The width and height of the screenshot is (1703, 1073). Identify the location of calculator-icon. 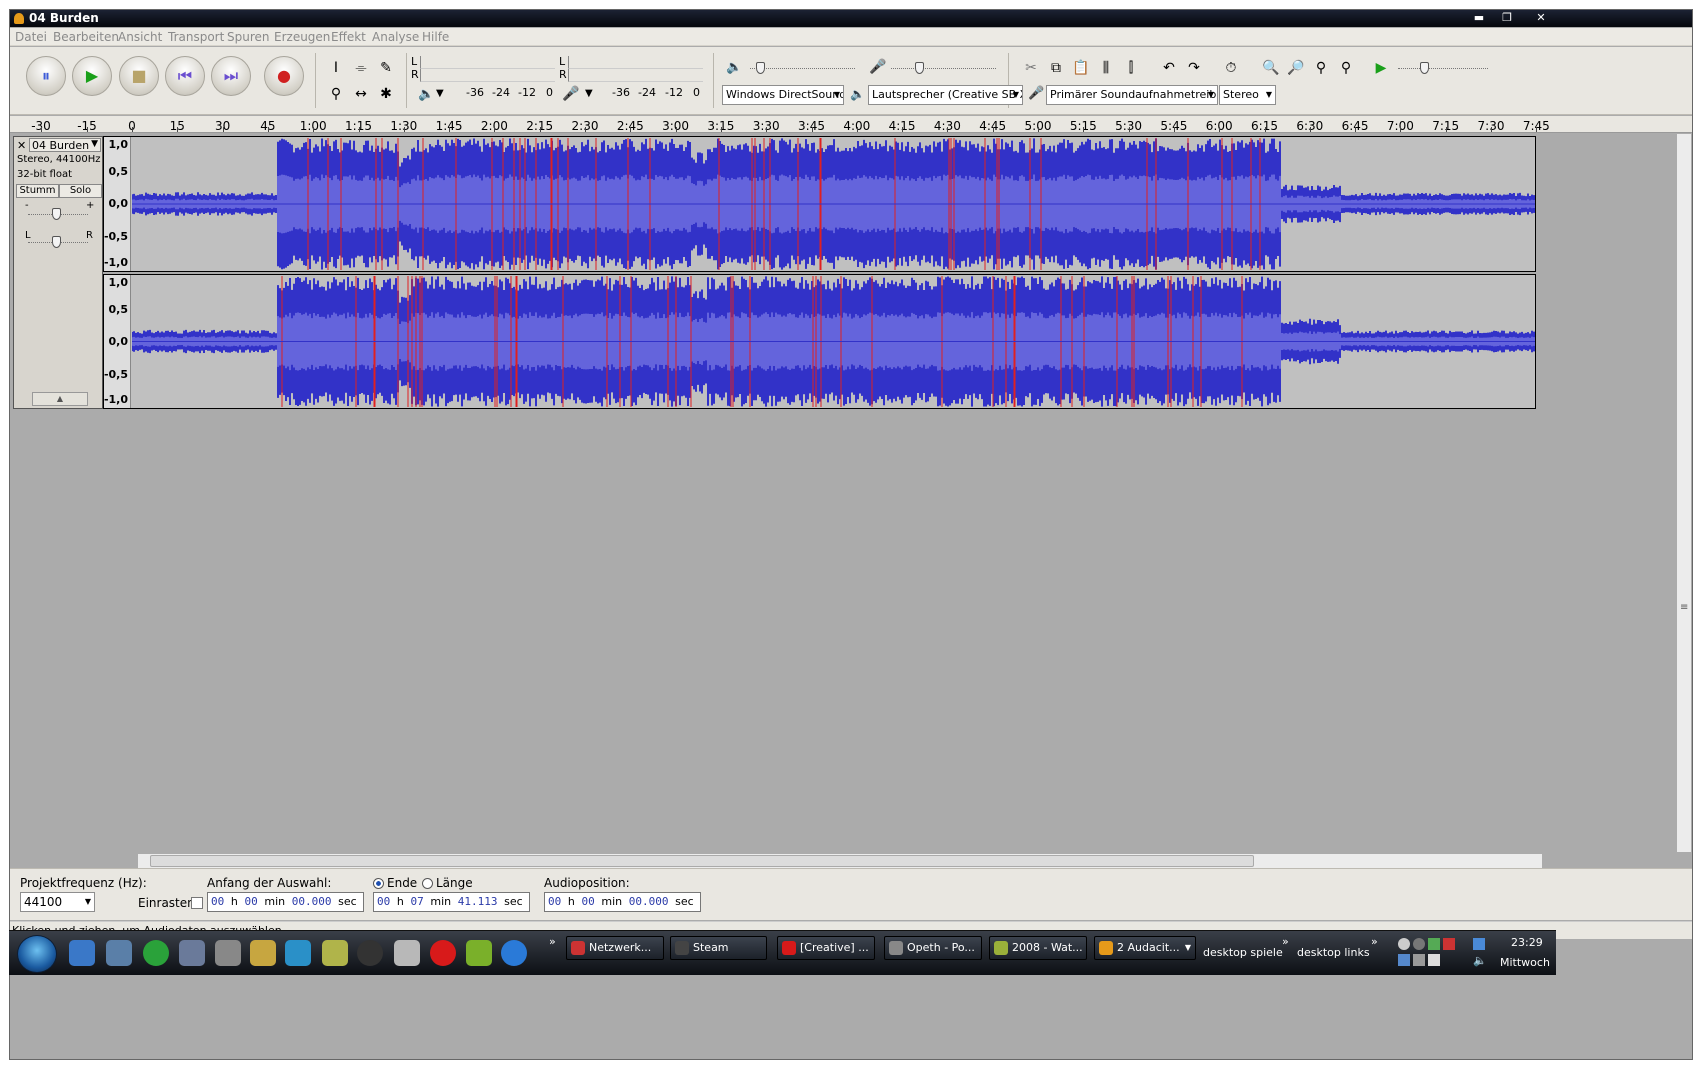
(407, 953).